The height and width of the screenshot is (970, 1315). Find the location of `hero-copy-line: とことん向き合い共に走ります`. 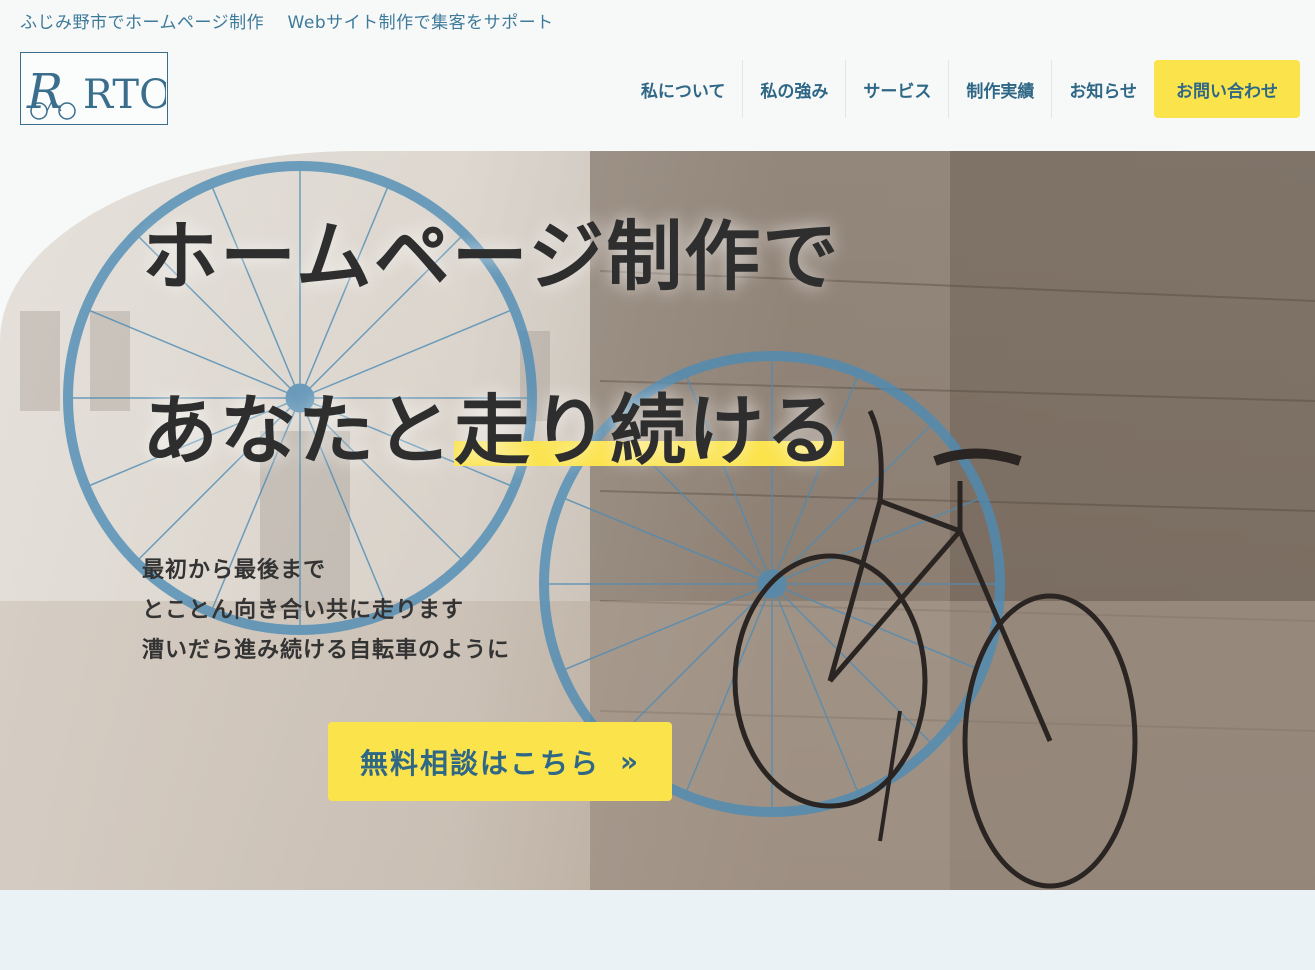

hero-copy-line: とことん向き合い共に走ります is located at coordinates (303, 610).